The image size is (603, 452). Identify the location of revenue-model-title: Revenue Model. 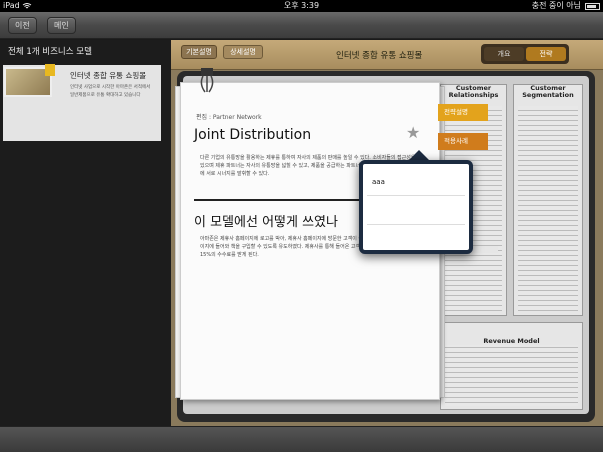
(511, 341).